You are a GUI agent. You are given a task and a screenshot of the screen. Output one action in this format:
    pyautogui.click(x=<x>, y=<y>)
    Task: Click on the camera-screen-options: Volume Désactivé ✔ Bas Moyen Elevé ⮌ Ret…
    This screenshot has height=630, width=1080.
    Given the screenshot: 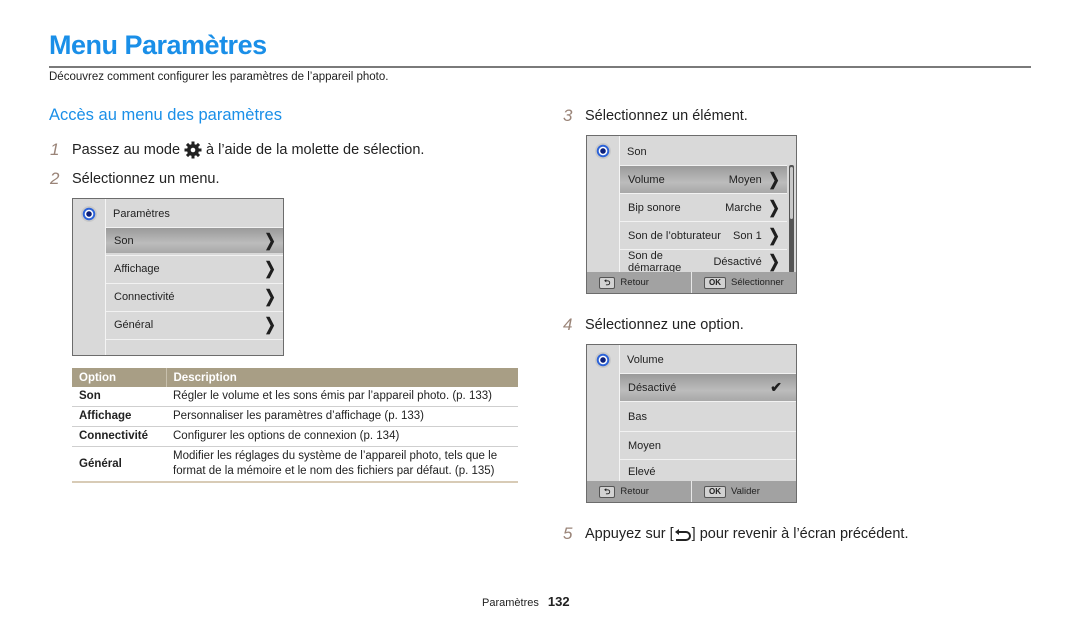 What is the action you would take?
    pyautogui.click(x=691, y=423)
    